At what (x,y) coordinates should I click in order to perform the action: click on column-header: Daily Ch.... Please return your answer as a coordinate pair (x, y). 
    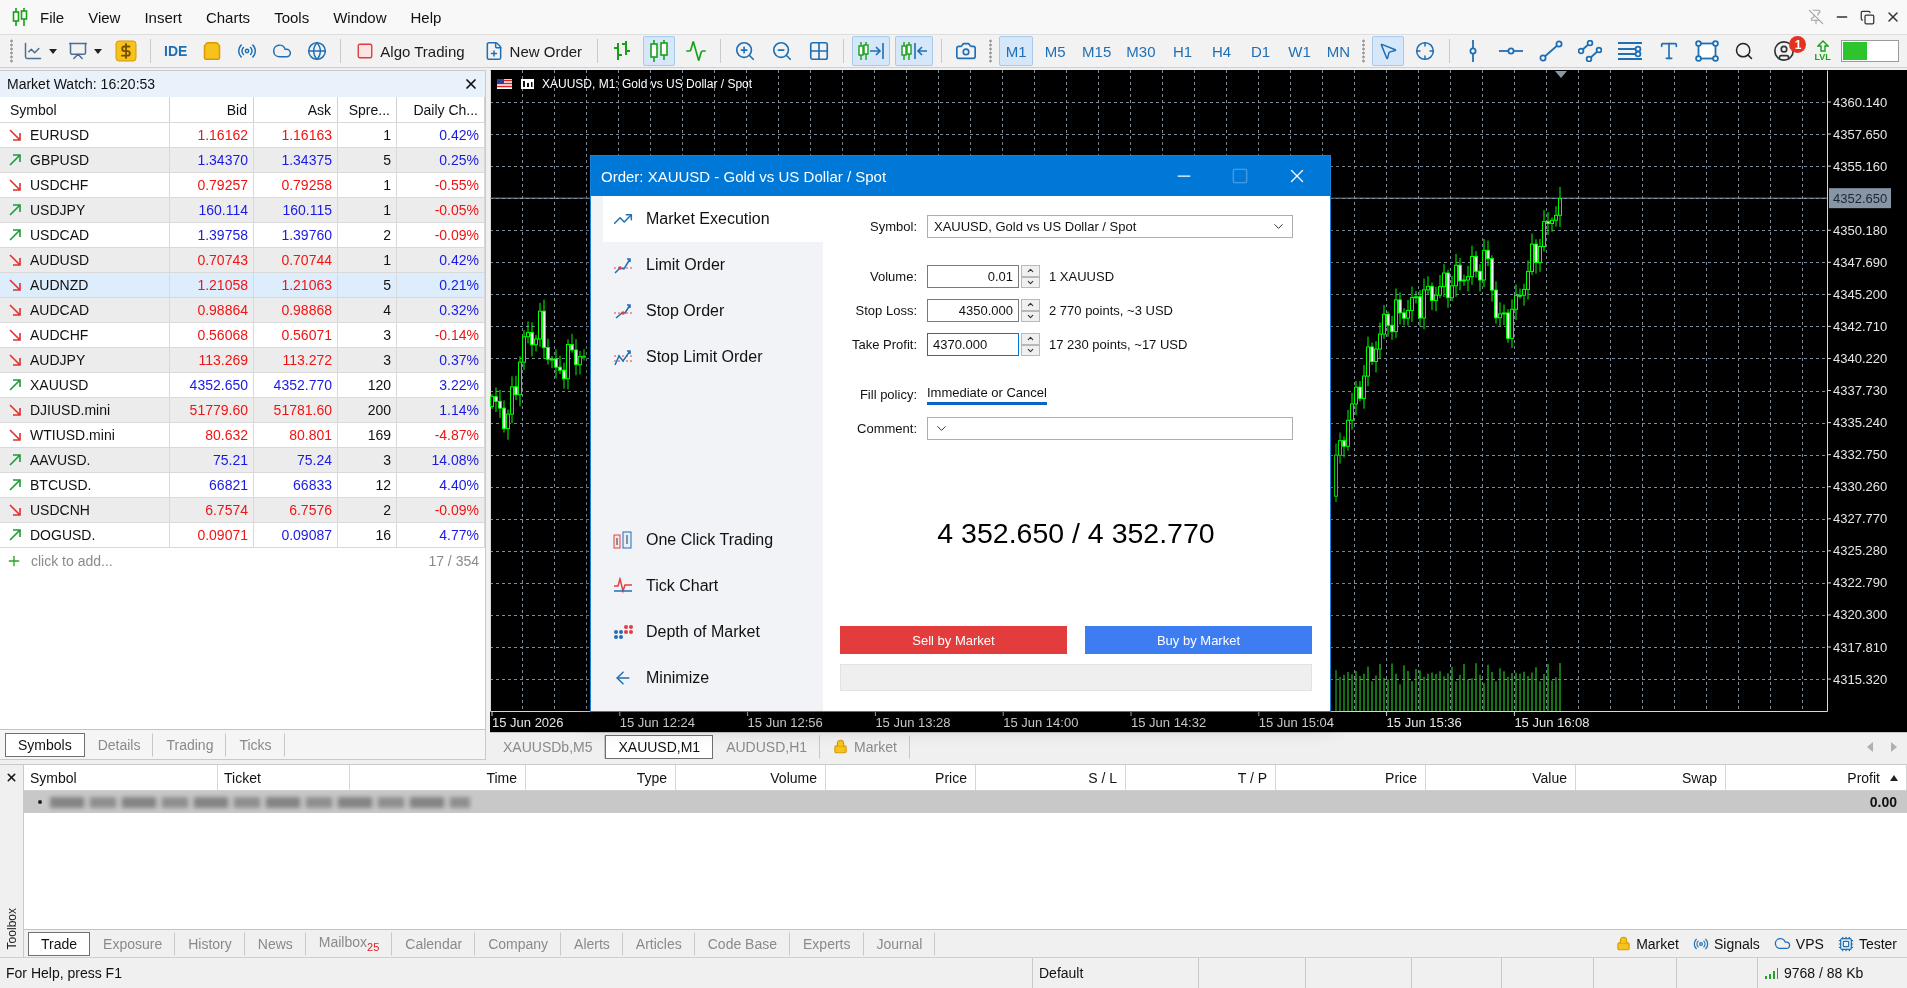
    Looking at the image, I should click on (441, 109).